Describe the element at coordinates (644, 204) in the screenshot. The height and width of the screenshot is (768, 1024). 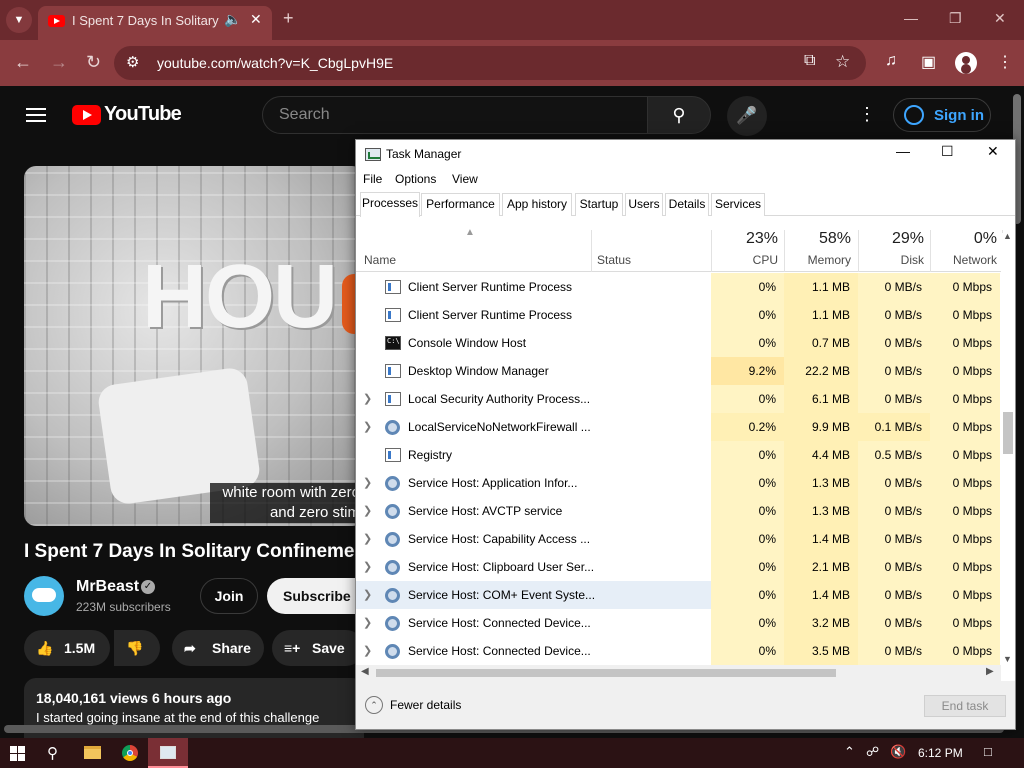
I see `tab-users: Users` at that location.